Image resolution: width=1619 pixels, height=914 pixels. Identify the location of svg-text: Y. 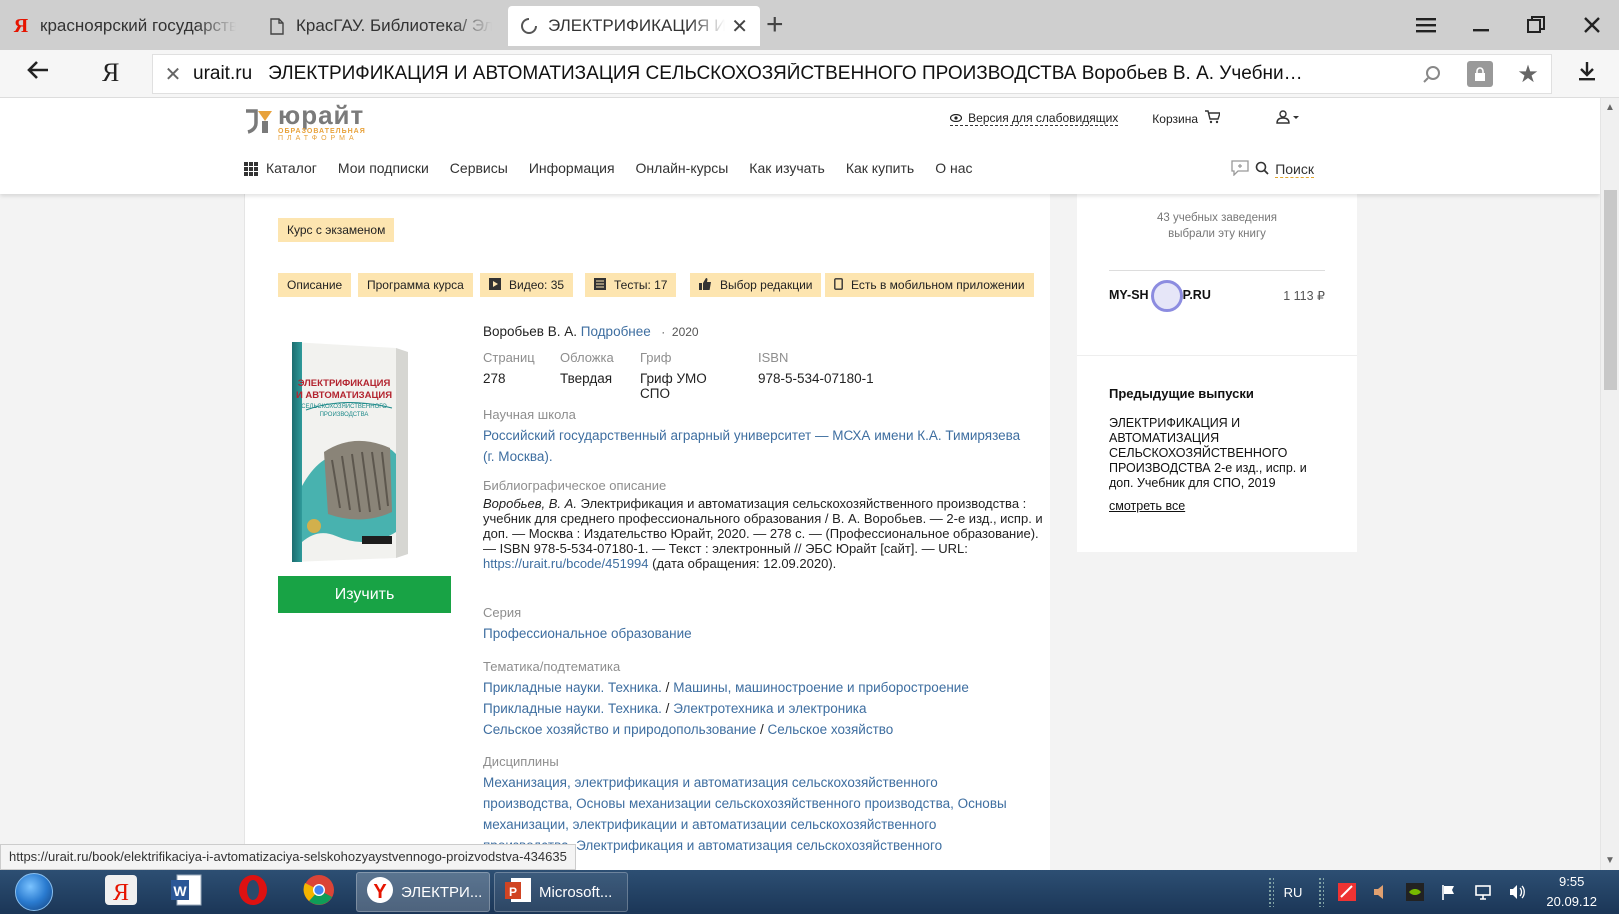
(380, 892).